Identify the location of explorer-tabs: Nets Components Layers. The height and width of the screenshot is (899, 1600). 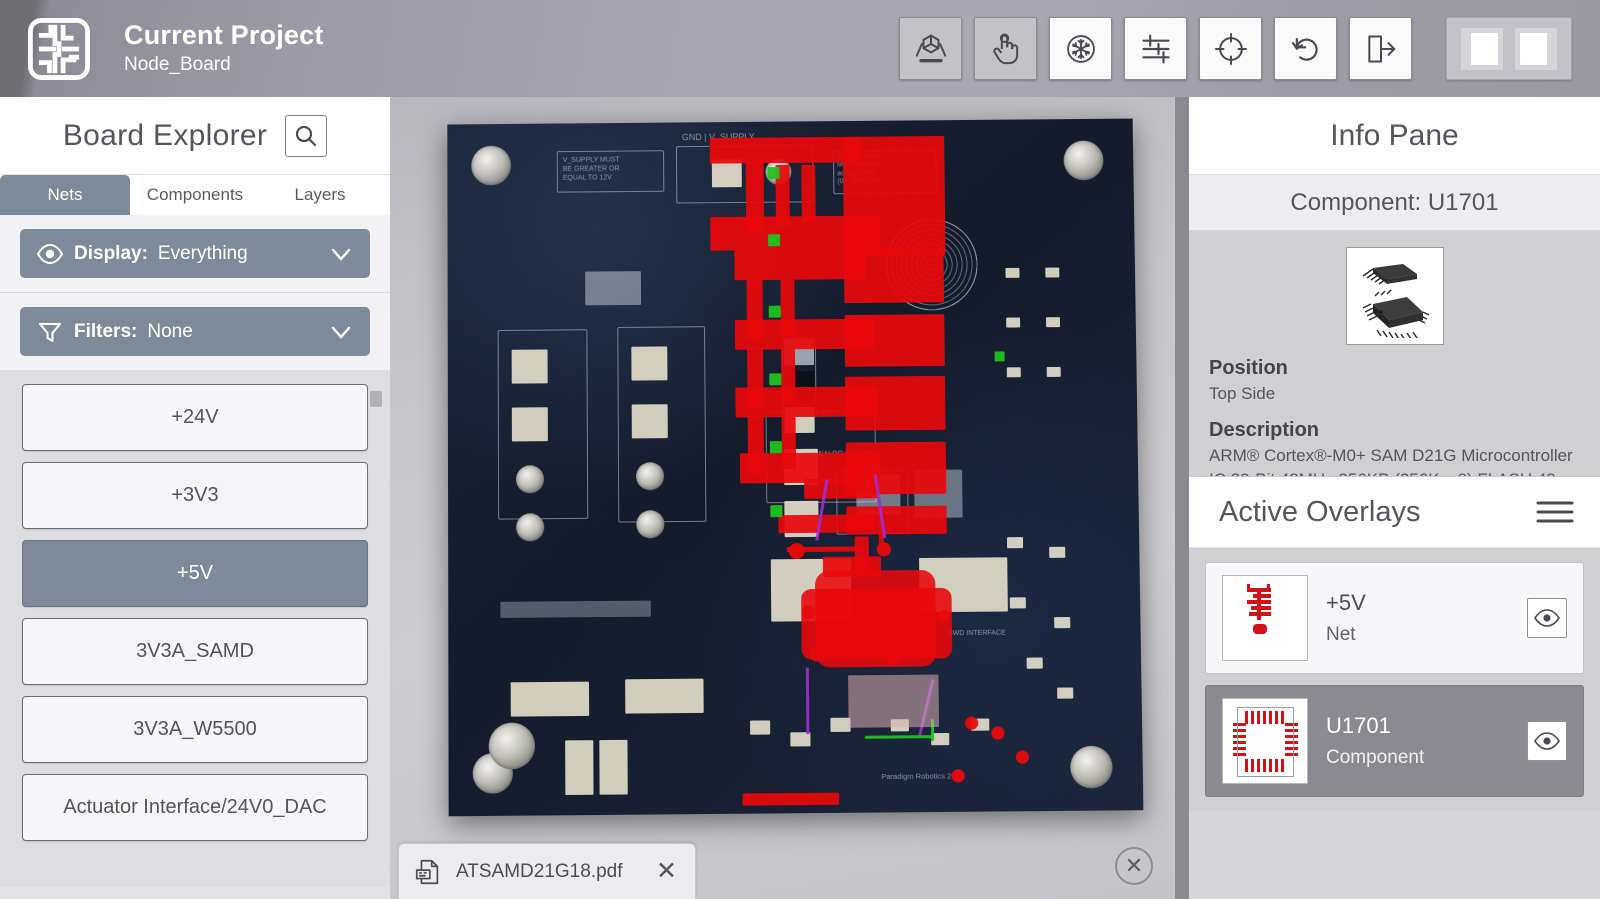
(195, 195).